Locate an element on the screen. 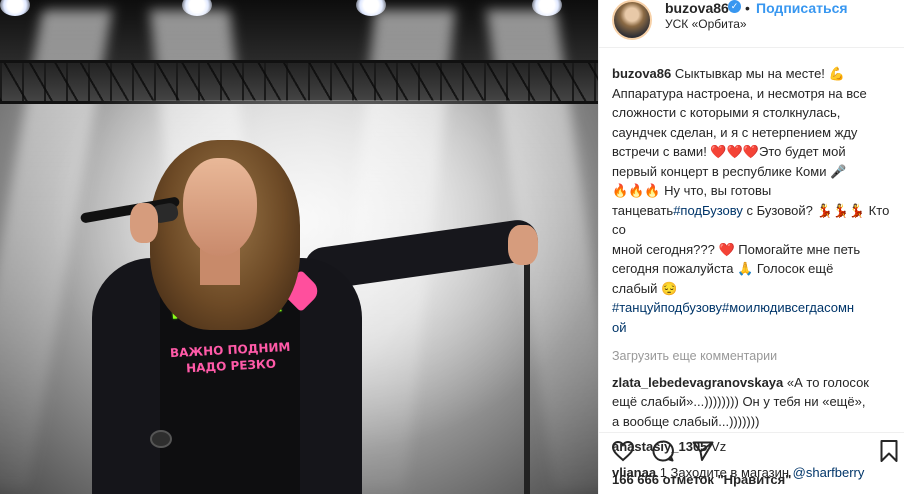 Image resolution: width=904 pixels, height=494 pixels. bookmark-icon is located at coordinates (889, 451).